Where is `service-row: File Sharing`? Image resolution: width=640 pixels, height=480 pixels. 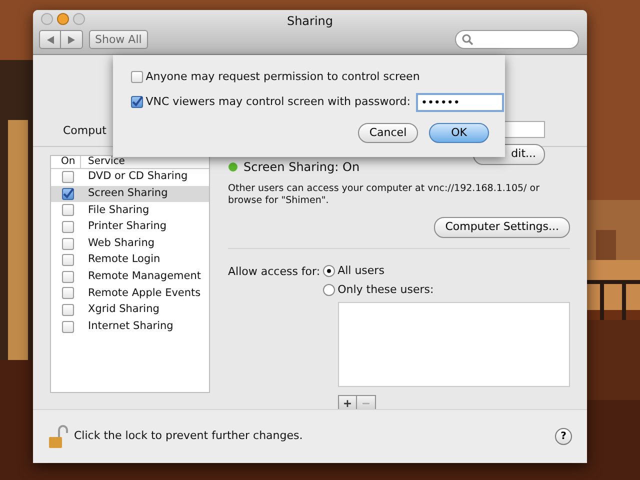
service-row: File Sharing is located at coordinates (130, 210).